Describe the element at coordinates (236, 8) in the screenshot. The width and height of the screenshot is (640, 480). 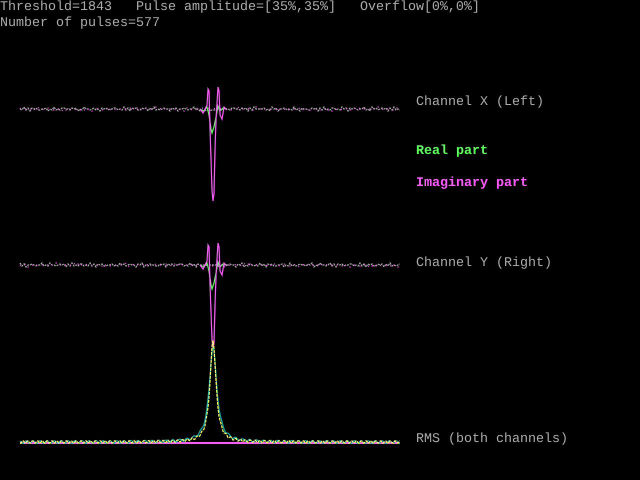
I see `pulse-amplitude-text: Pulse amplitude=[35%,35%]` at that location.